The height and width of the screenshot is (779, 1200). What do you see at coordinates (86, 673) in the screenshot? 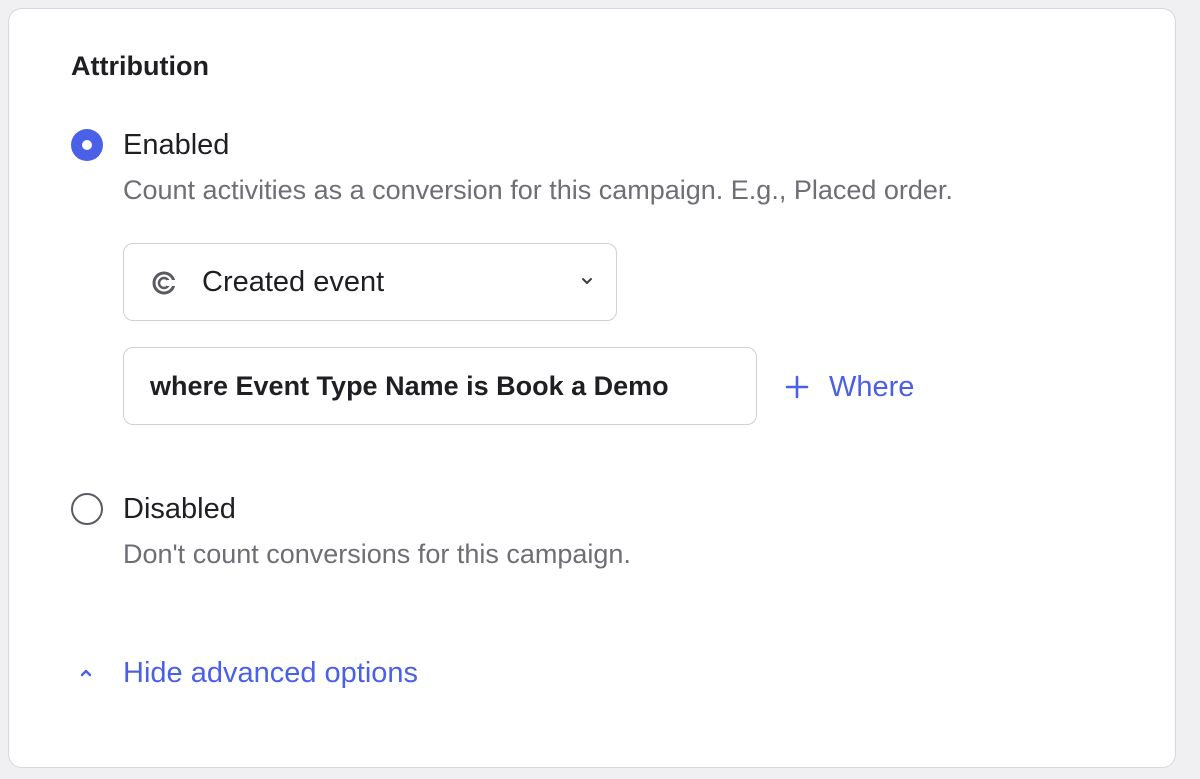
I see `chevron-up-icon` at bounding box center [86, 673].